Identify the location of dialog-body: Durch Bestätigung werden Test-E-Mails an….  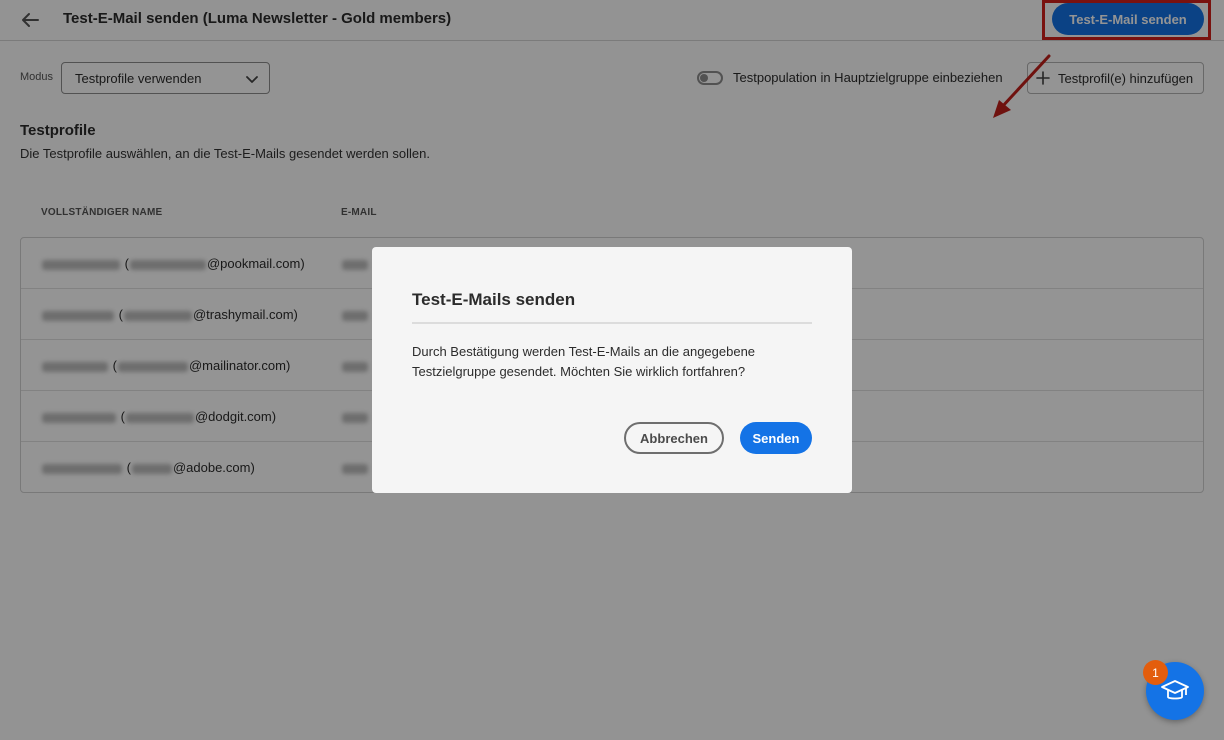
(584, 361).